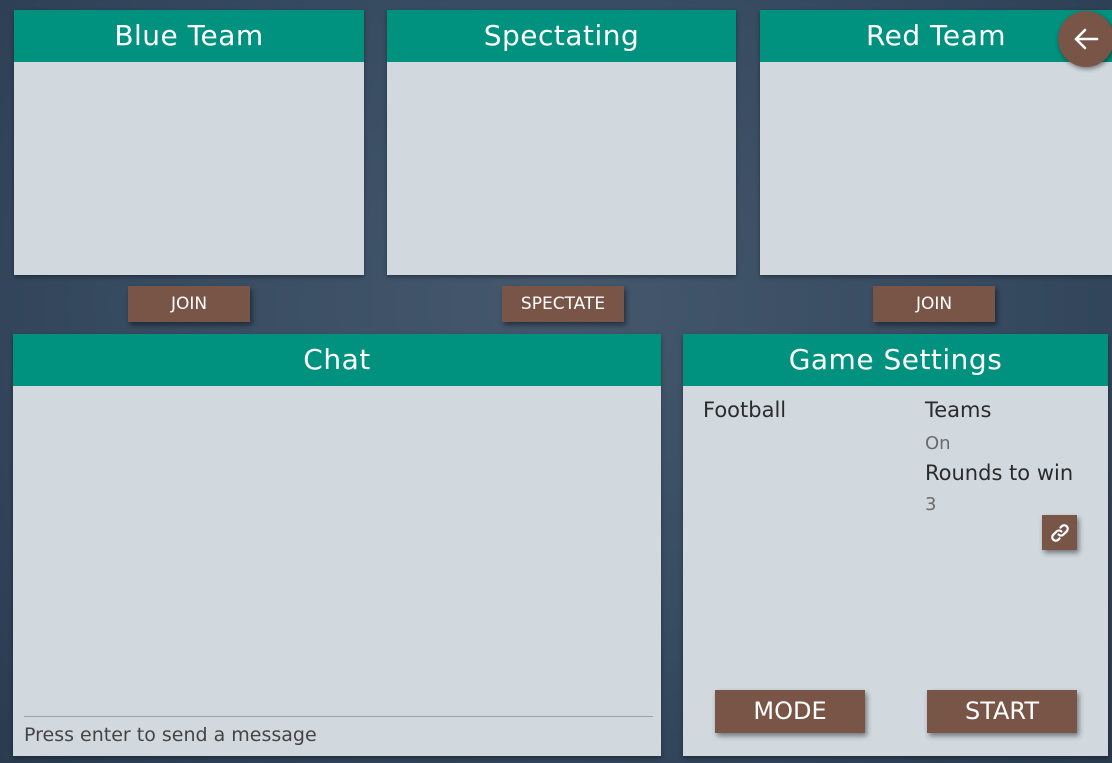  What do you see at coordinates (561, 142) in the screenshot?
I see `spectating-panel: Spectating` at bounding box center [561, 142].